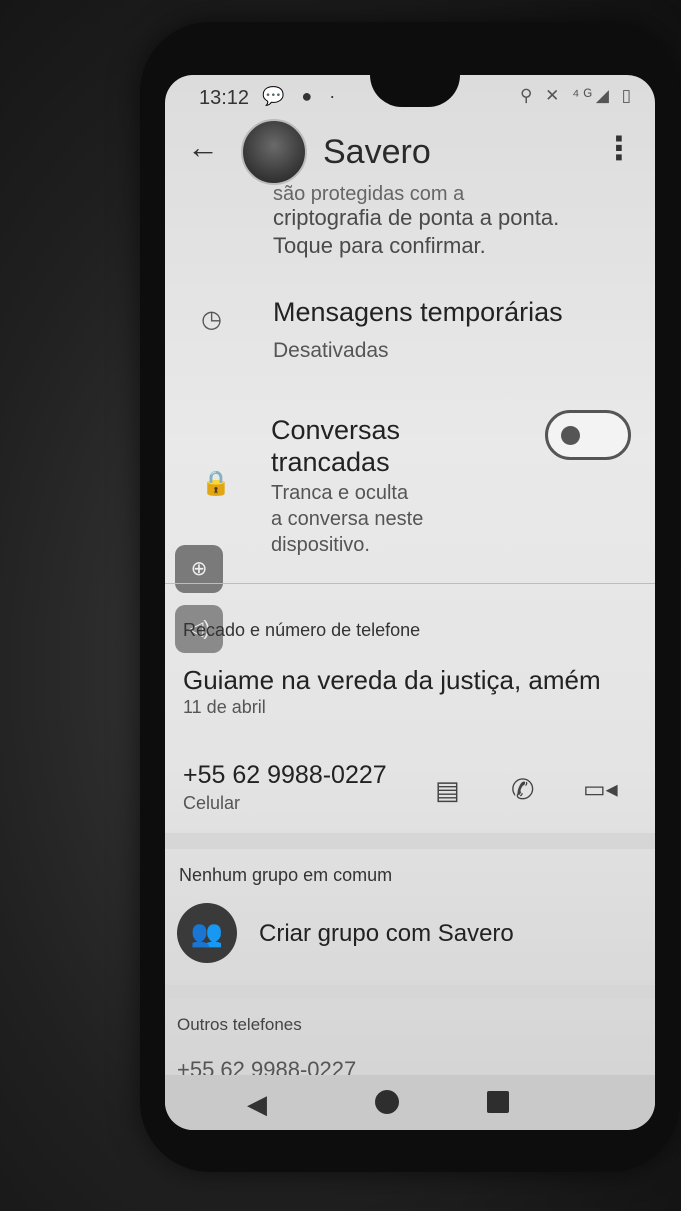 This screenshot has width=681, height=1211. What do you see at coordinates (522, 789) in the screenshot?
I see `phone-call-icon: ✆` at bounding box center [522, 789].